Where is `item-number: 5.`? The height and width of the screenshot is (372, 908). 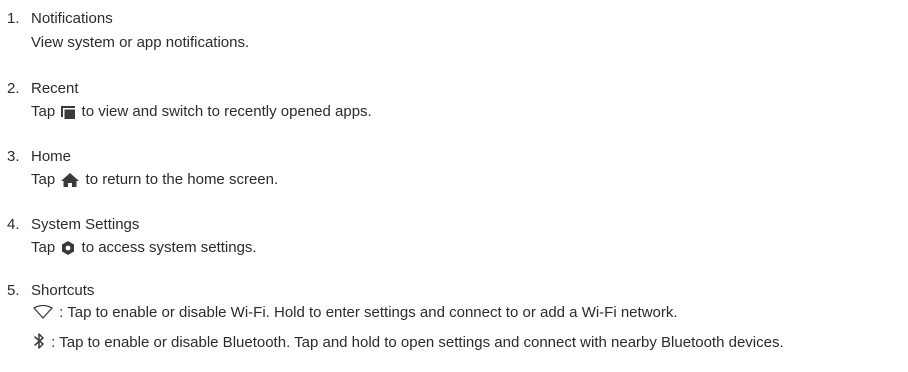
item-number: 5. is located at coordinates (13, 290).